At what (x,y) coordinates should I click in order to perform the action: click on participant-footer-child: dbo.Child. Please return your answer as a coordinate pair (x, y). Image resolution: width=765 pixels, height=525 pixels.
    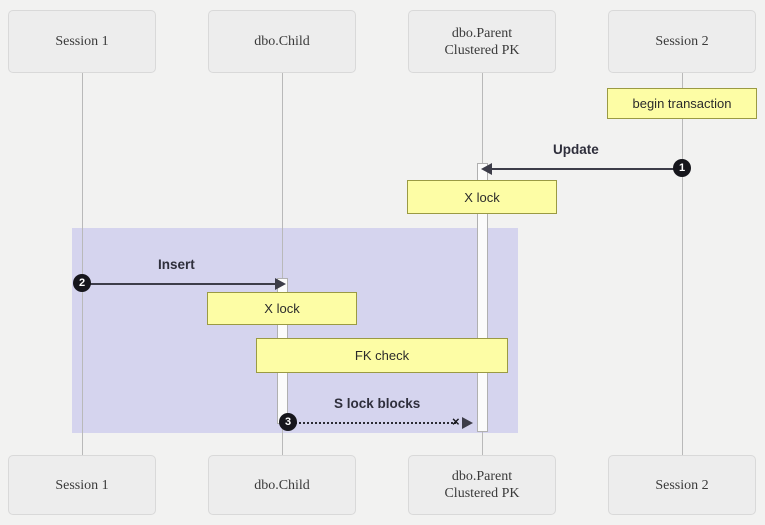
    Looking at the image, I should click on (282, 485).